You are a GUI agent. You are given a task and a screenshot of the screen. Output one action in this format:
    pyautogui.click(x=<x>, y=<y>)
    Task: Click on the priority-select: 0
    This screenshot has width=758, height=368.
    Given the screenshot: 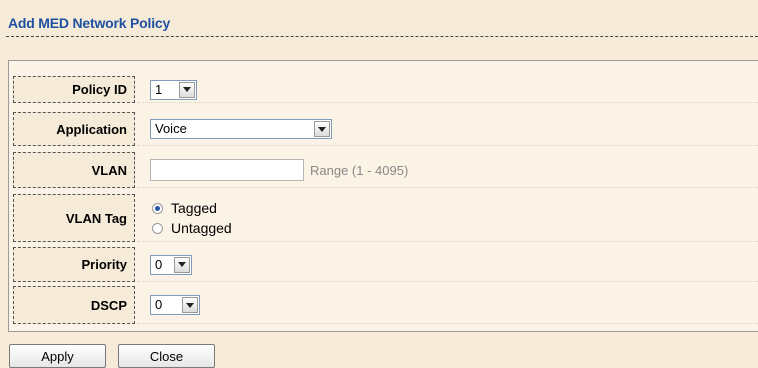 What is the action you would take?
    pyautogui.click(x=171, y=264)
    